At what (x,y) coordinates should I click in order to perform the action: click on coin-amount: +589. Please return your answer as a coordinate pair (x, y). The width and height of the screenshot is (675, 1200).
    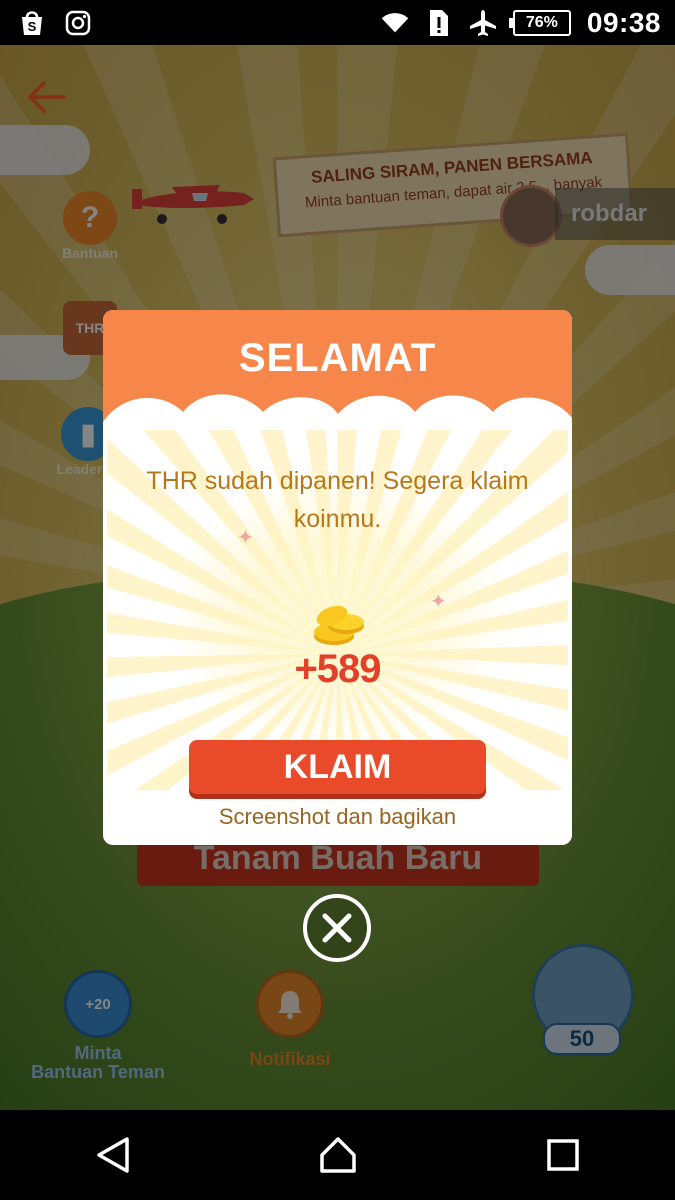
    Looking at the image, I should click on (337, 669).